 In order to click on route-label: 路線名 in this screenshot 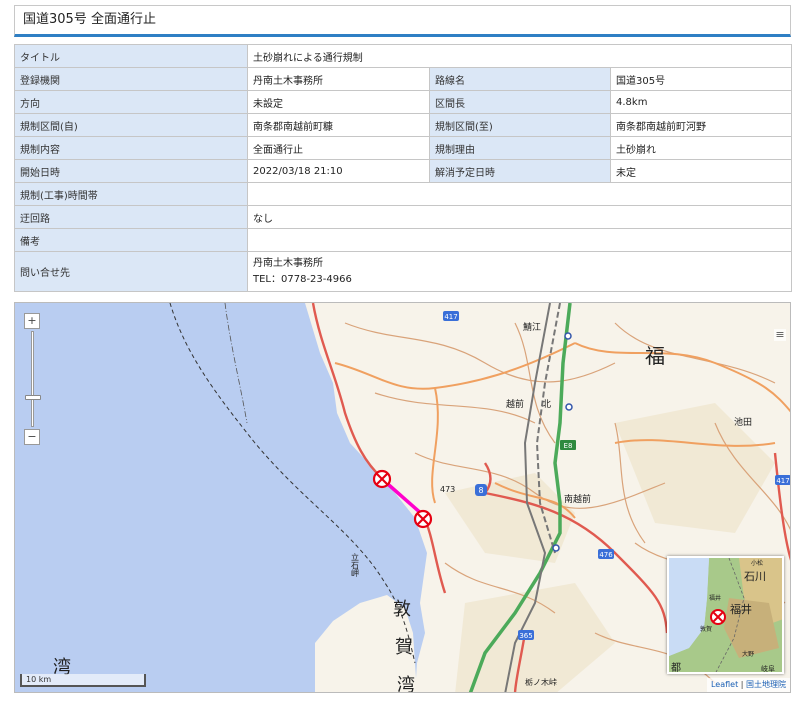, I will do `click(520, 79)`.